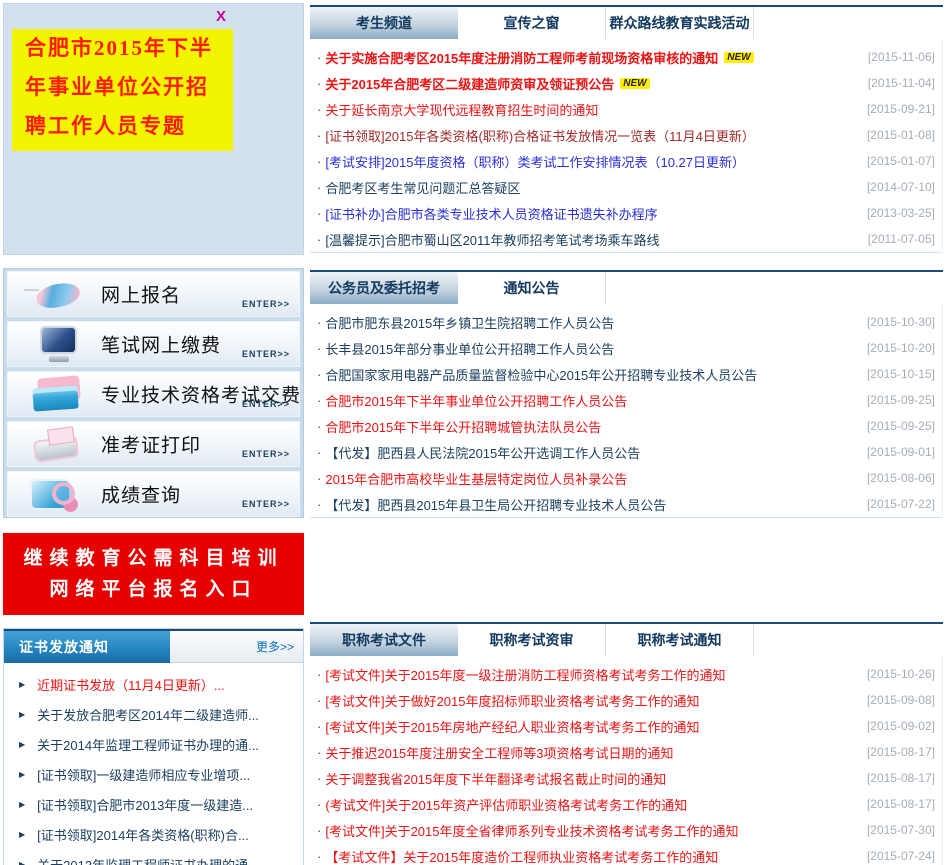 This screenshot has height=865, width=951. What do you see at coordinates (476, 478) in the screenshot?
I see `news-title: 2015年合肥市高校毕业生基层特定岗位人员补录公告` at bounding box center [476, 478].